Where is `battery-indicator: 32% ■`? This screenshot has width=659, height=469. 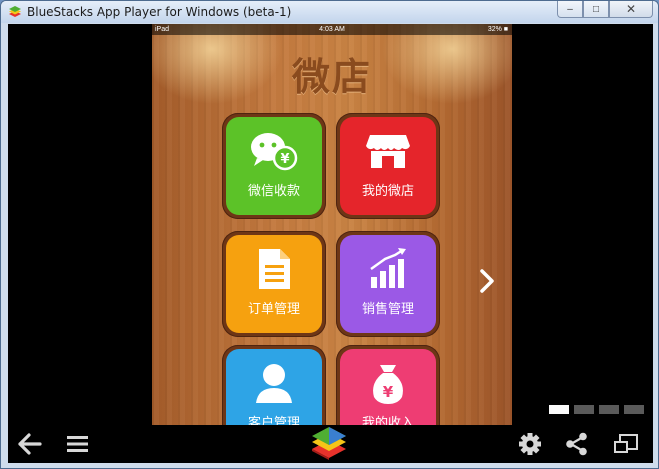
battery-indicator: 32% ■ is located at coordinates (497, 29).